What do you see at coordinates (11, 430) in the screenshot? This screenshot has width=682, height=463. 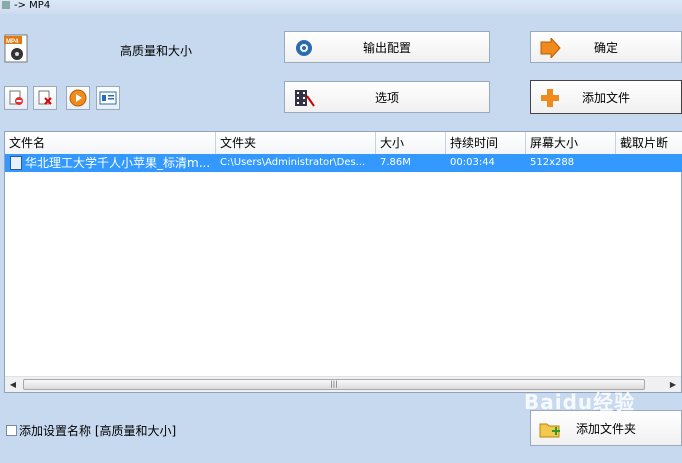 I see `add-setting-name-checkbox` at bounding box center [11, 430].